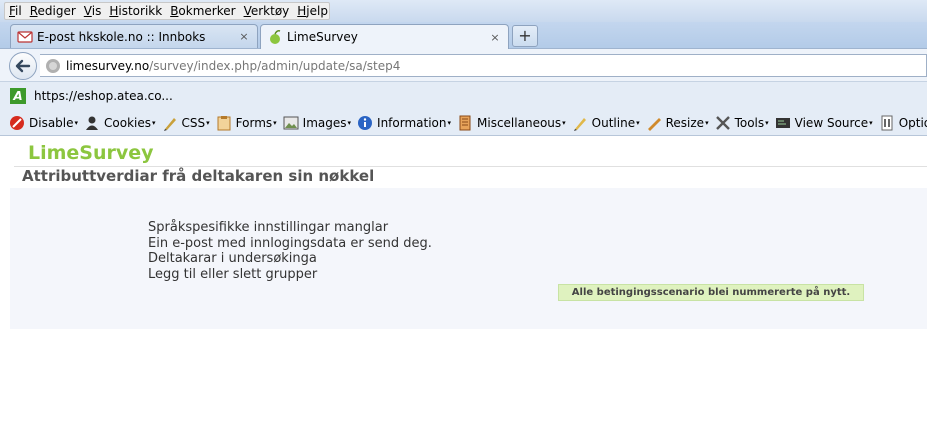 The width and height of the screenshot is (927, 442). I want to click on dev-options-menu: Options▾, so click(903, 123).